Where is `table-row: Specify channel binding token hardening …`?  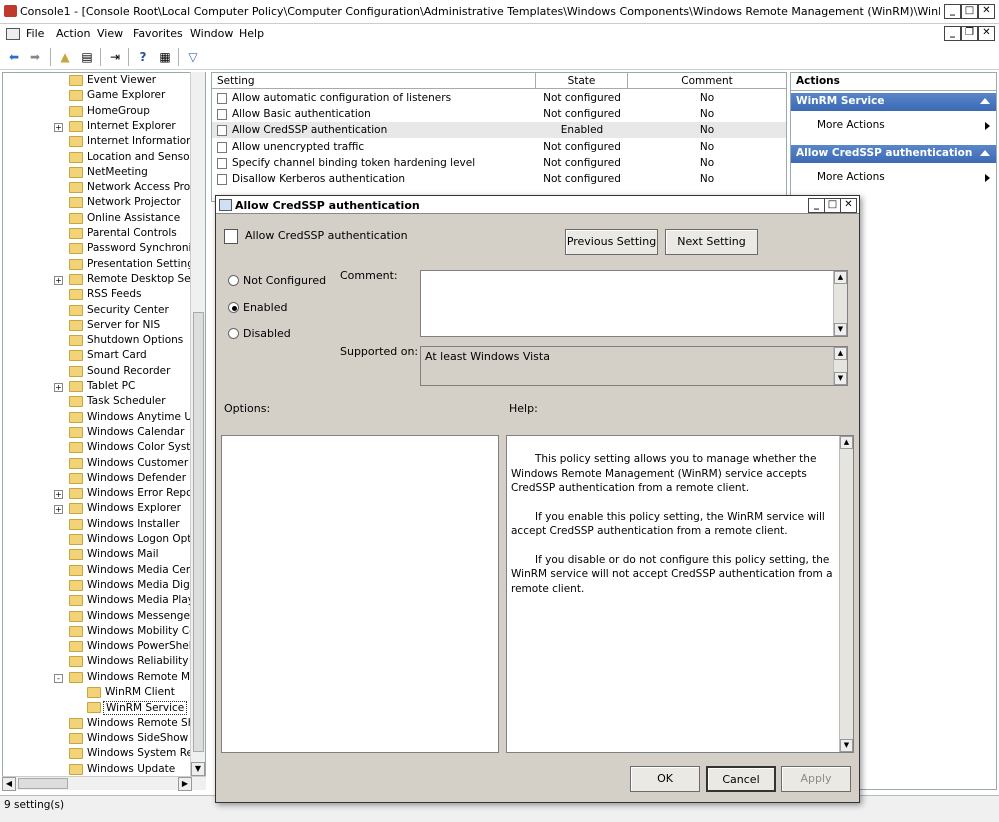
table-row: Specify channel binding token hardening … is located at coordinates (499, 163).